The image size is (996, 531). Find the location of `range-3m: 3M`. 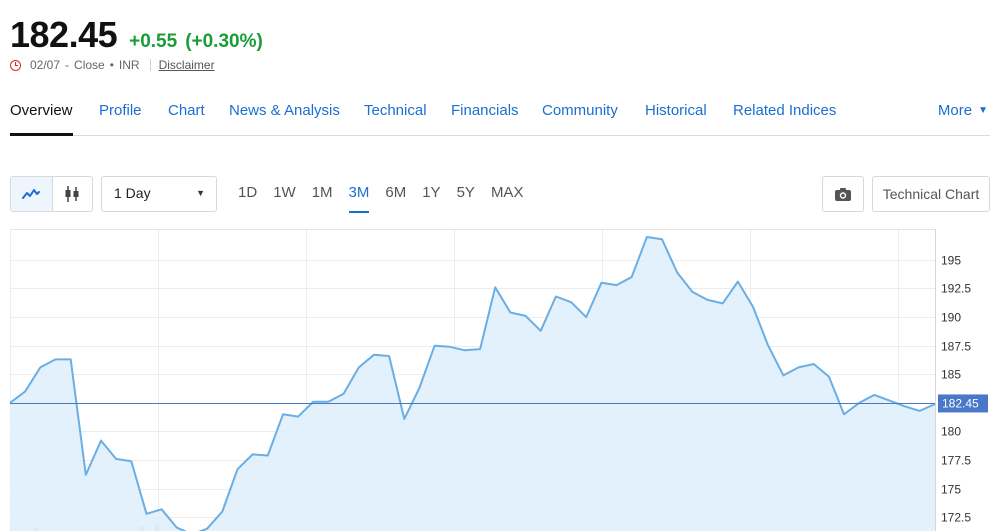

range-3m: 3M is located at coordinates (359, 194).